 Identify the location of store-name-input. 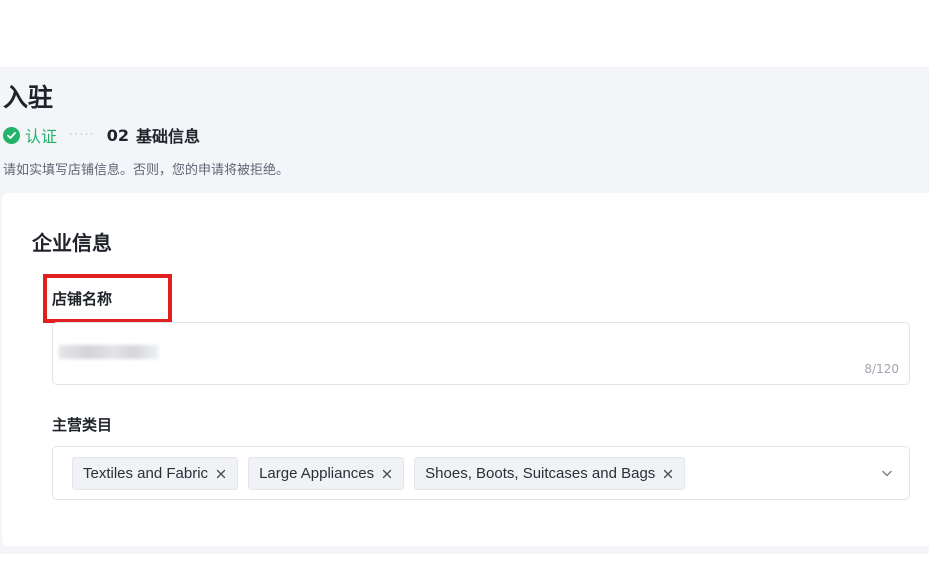
(449, 348).